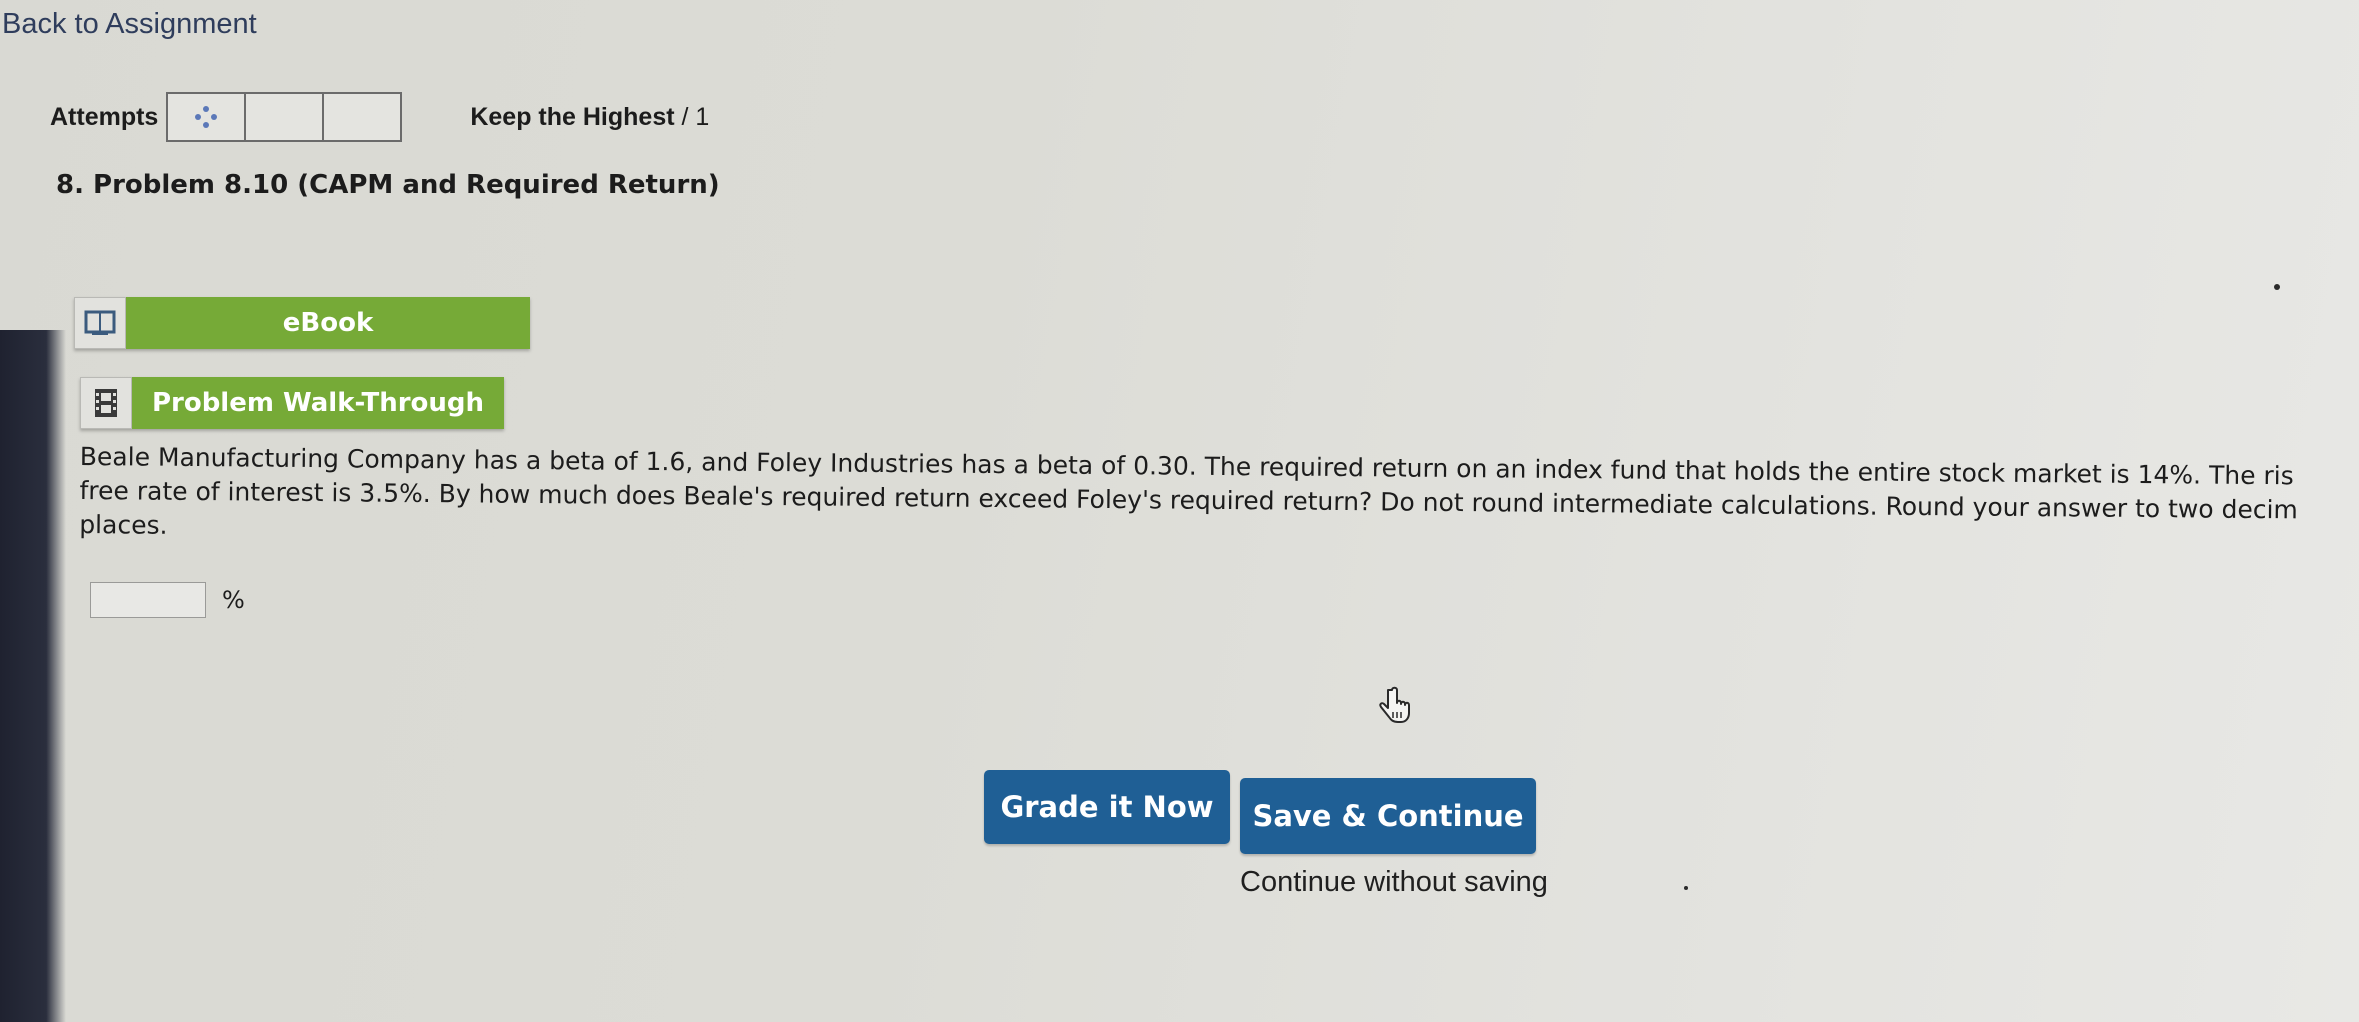 The width and height of the screenshot is (2359, 1022). Describe the element at coordinates (148, 600) in the screenshot. I see `answer-input` at that location.